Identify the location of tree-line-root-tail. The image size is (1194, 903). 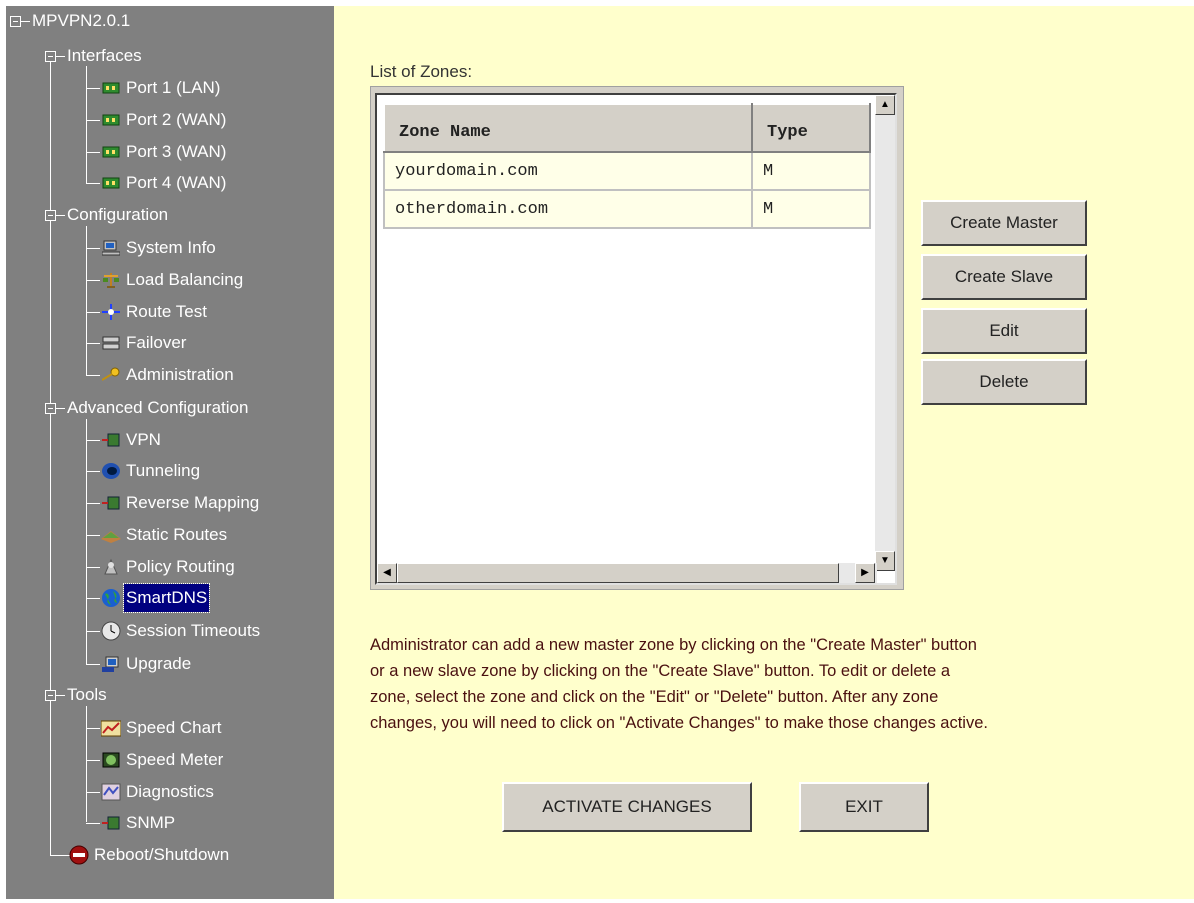
(50, 775).